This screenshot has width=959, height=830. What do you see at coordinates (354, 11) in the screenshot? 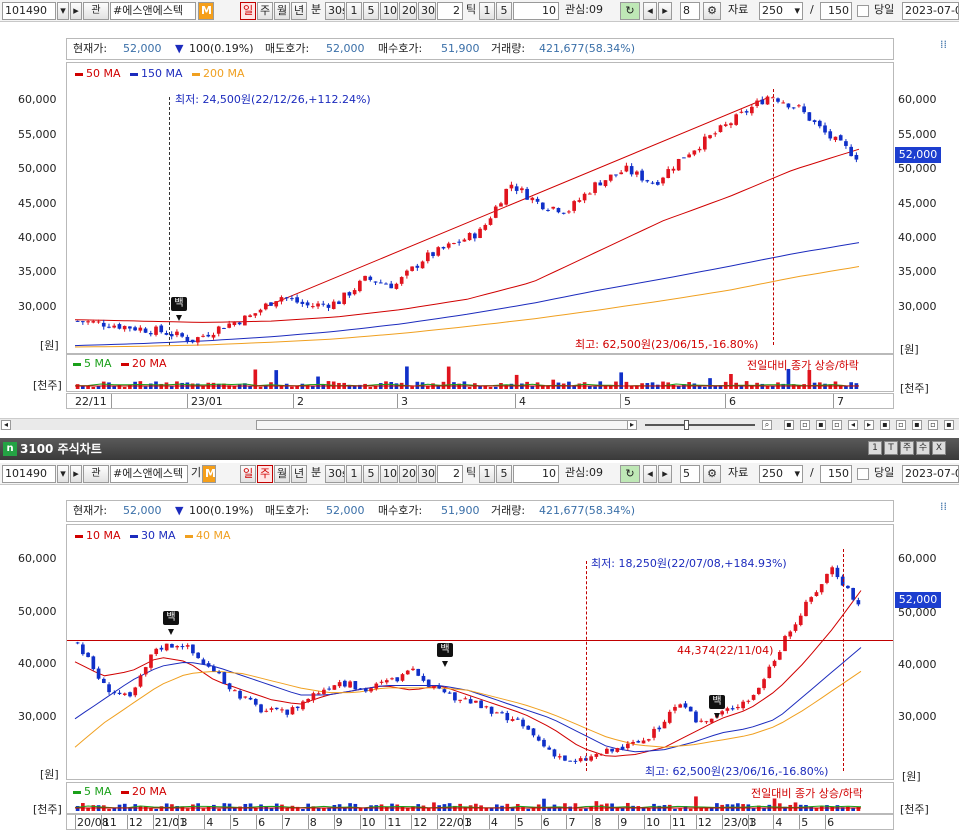
I see `minute-1-button: 1` at bounding box center [354, 11].